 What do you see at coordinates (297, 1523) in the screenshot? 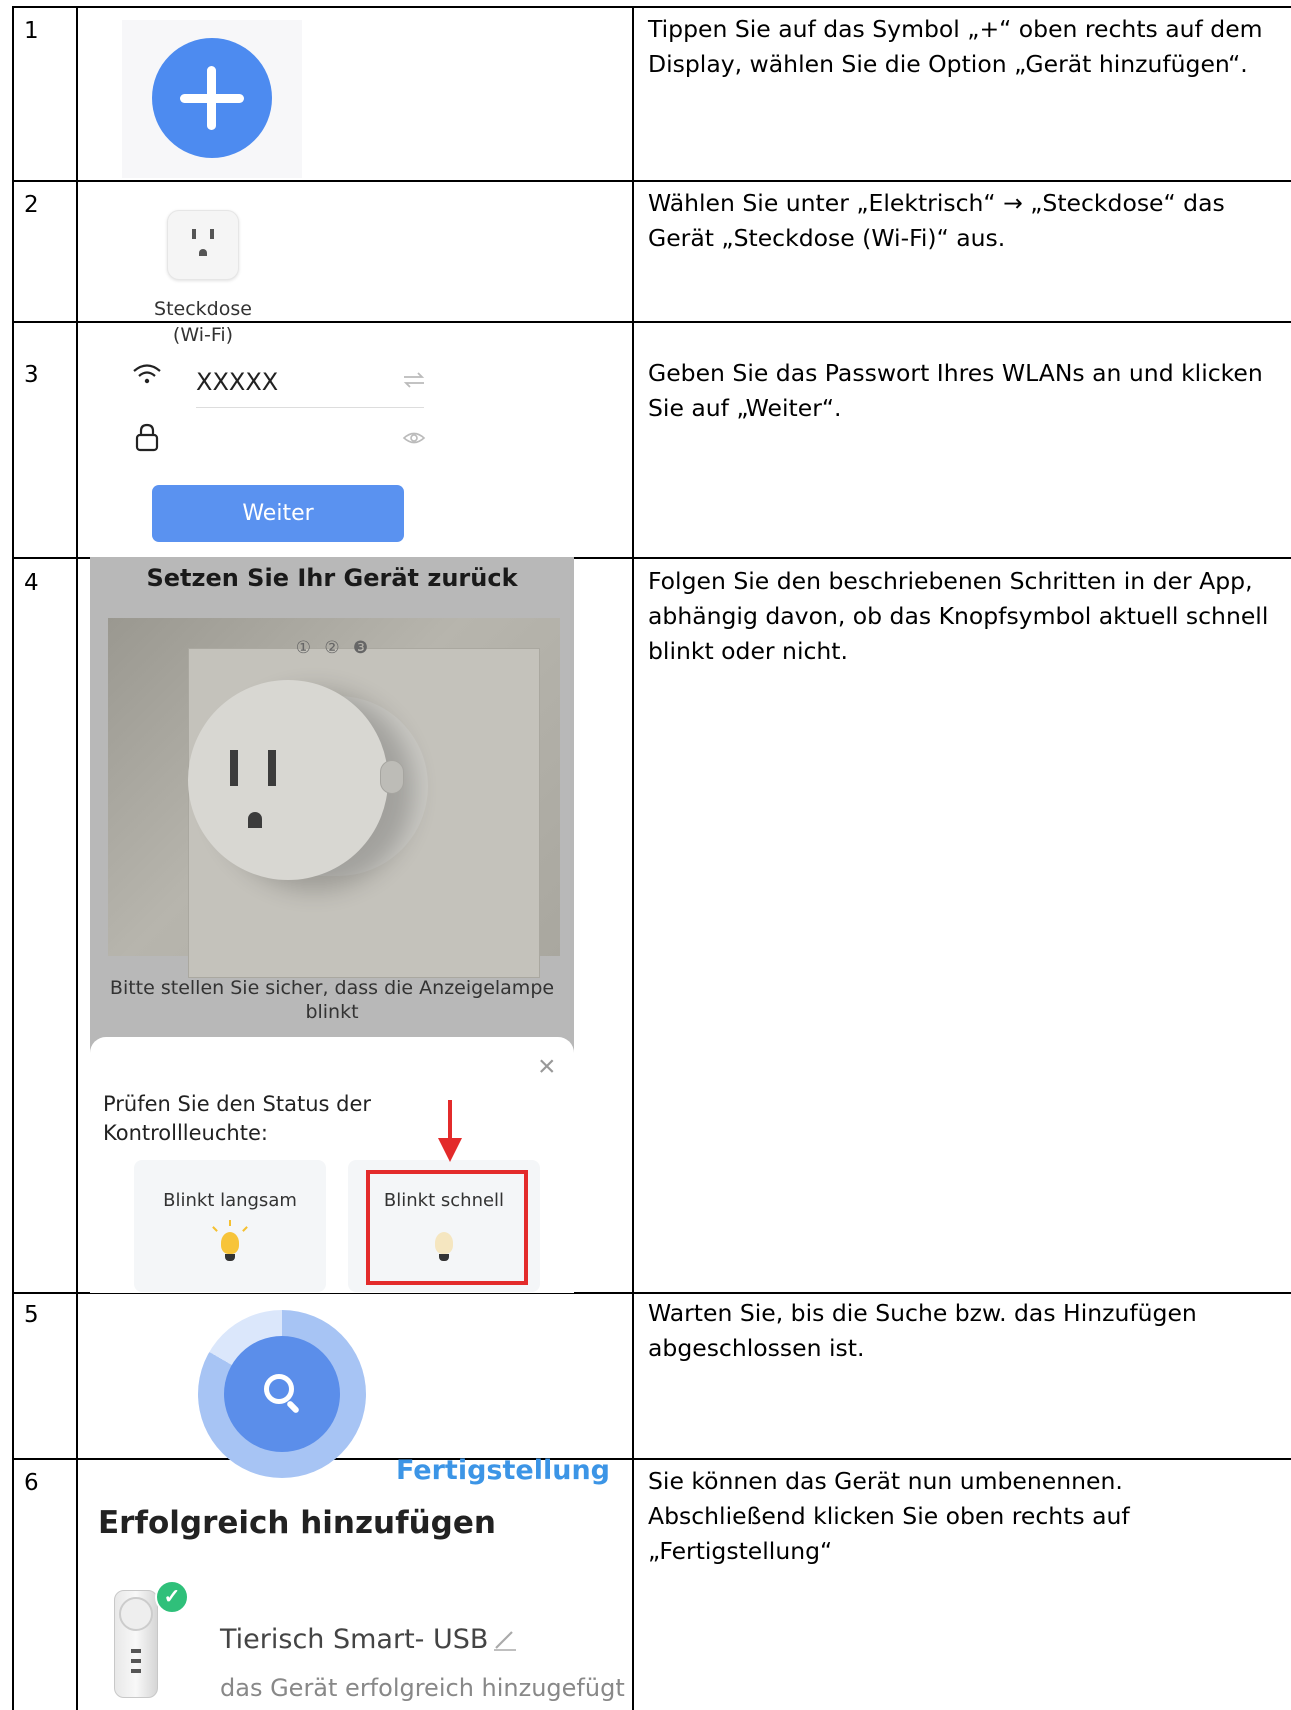
I see `success-title: Erfolgreich hinzufügen` at bounding box center [297, 1523].